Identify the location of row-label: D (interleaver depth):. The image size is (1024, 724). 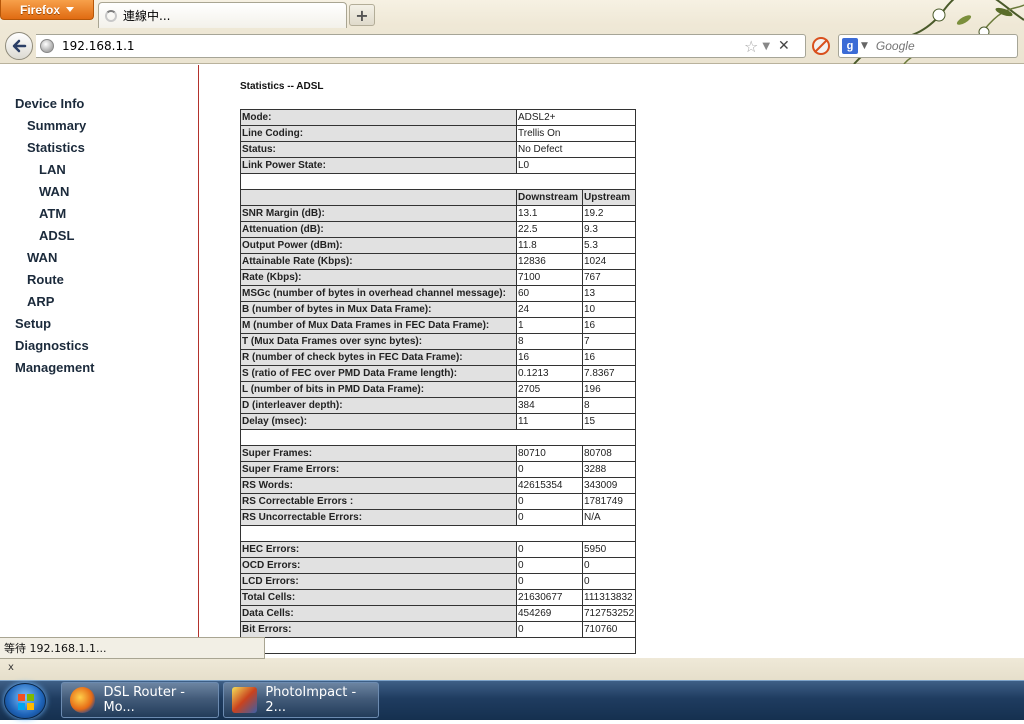
(378, 405).